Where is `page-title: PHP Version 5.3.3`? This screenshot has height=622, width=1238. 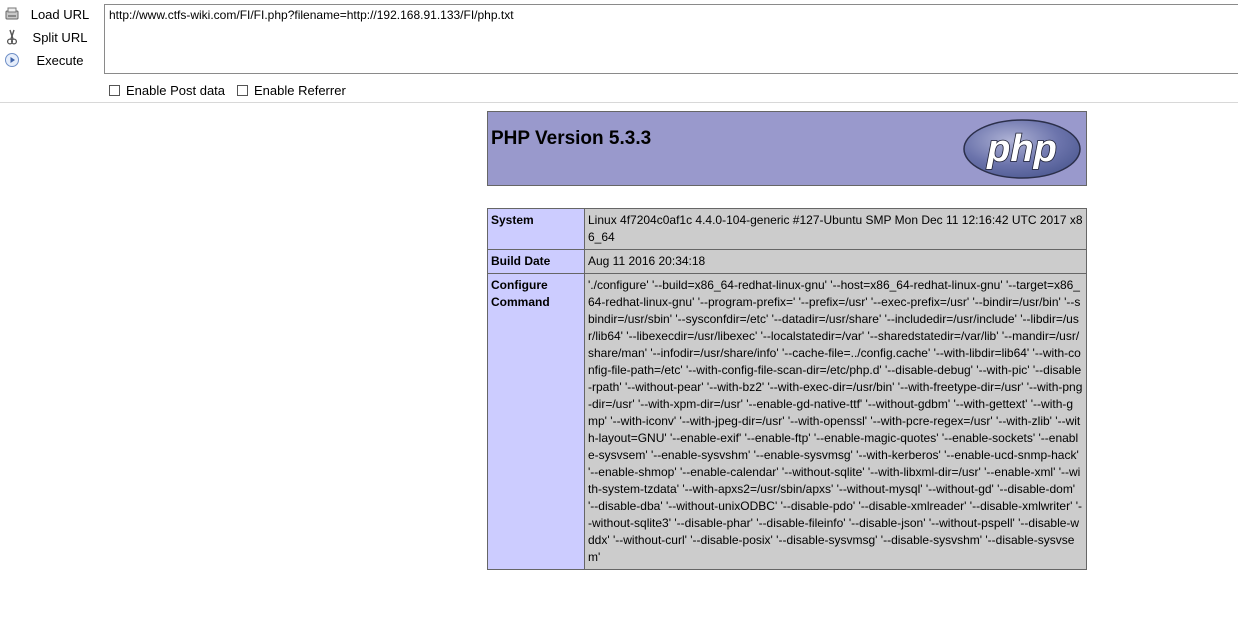 page-title: PHP Version 5.3.3 is located at coordinates (571, 138).